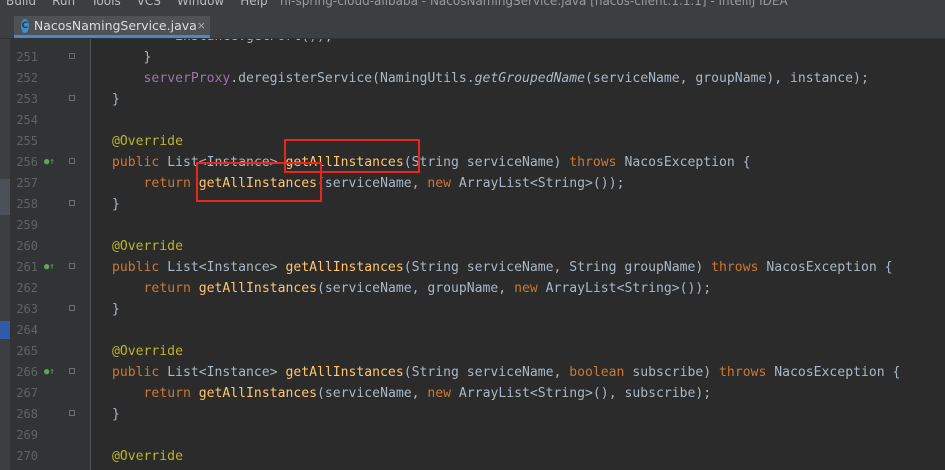  Describe the element at coordinates (472, 225) in the screenshot. I see `code-line-259: 259` at that location.